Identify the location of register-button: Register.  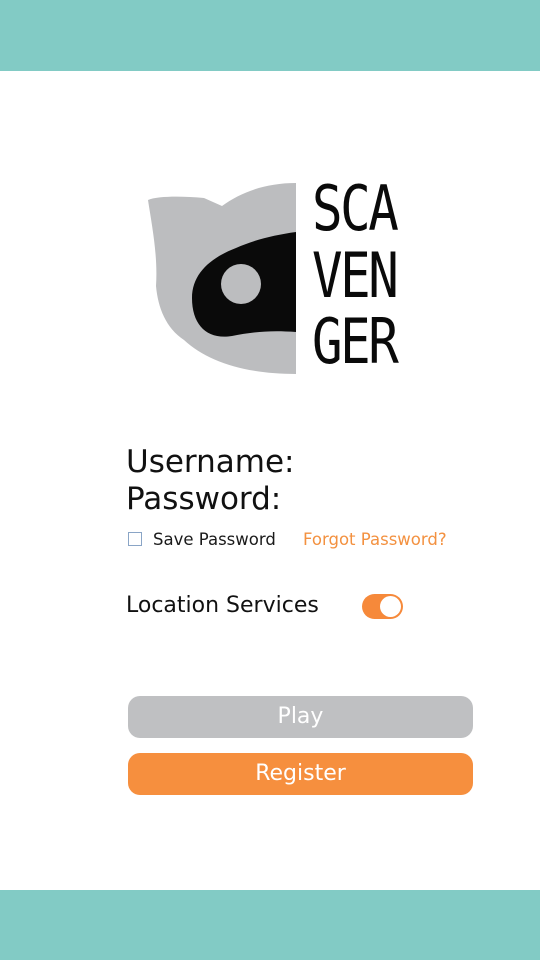
(300, 774).